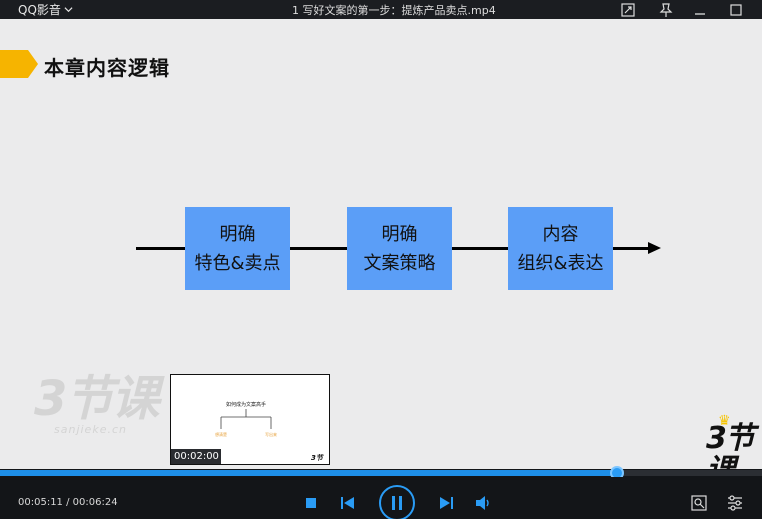 The image size is (762, 519). I want to click on volume-icon, so click(482, 503).